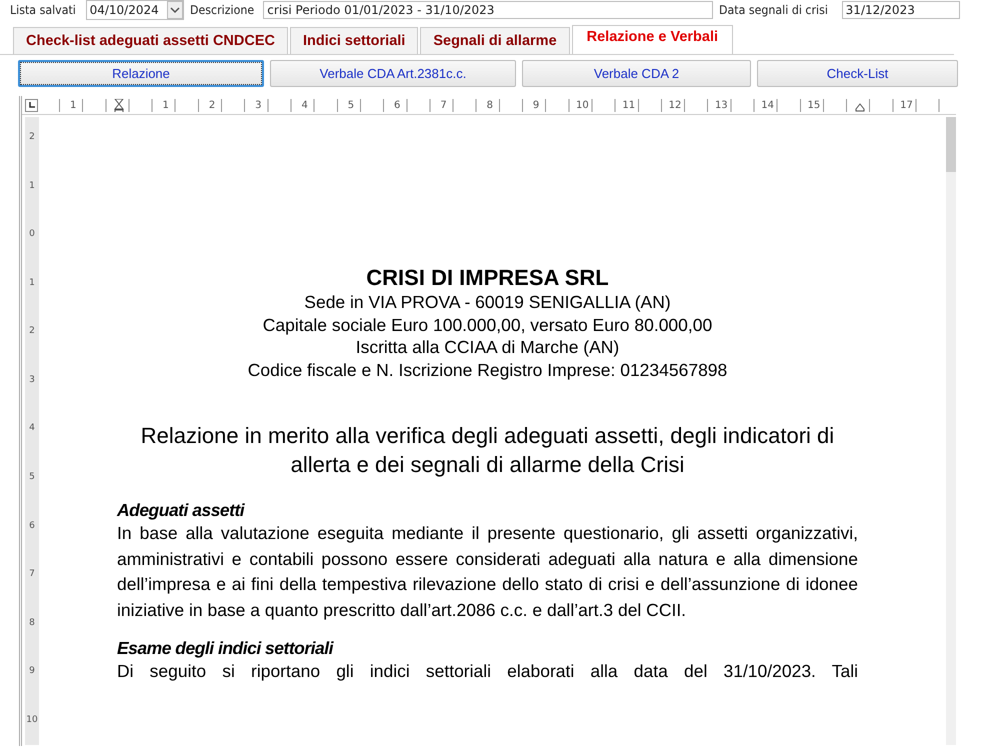 This screenshot has height=752, width=984. Describe the element at coordinates (653, 39) in the screenshot. I see `tab: Relazione e Verbali` at that location.